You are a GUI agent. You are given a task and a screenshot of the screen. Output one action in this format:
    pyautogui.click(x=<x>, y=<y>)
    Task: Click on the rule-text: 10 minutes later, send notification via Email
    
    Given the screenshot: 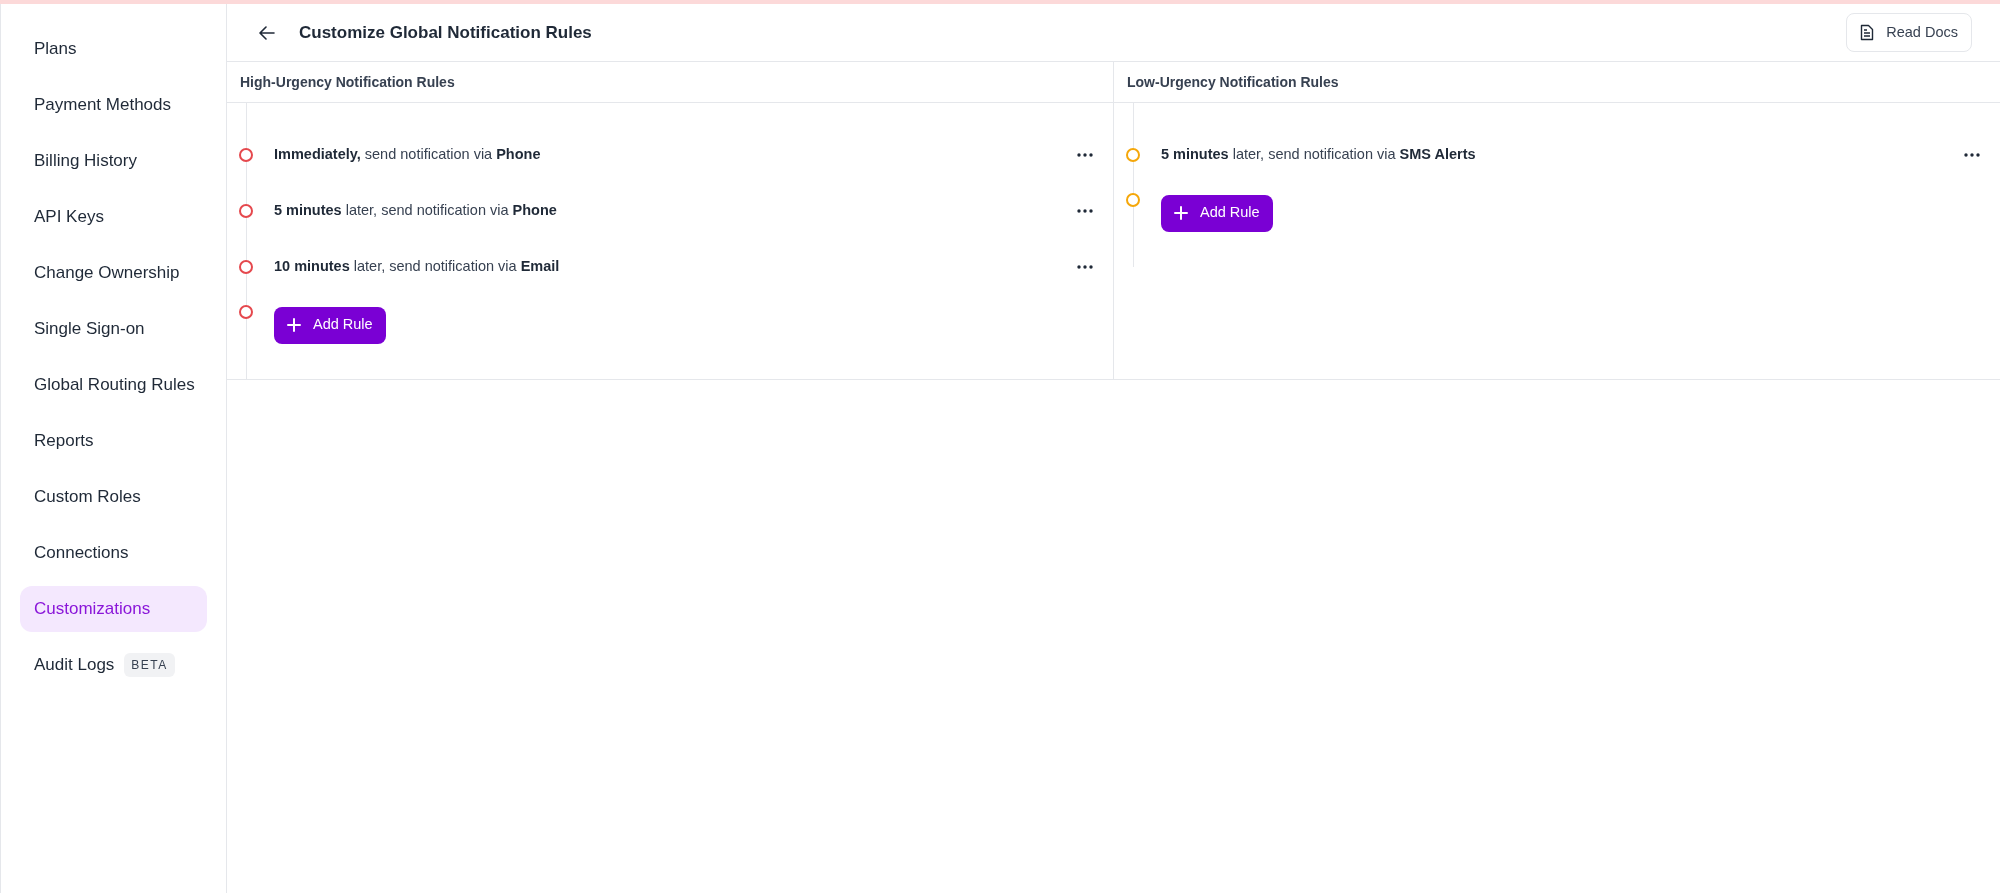 What is the action you would take?
    pyautogui.click(x=417, y=267)
    